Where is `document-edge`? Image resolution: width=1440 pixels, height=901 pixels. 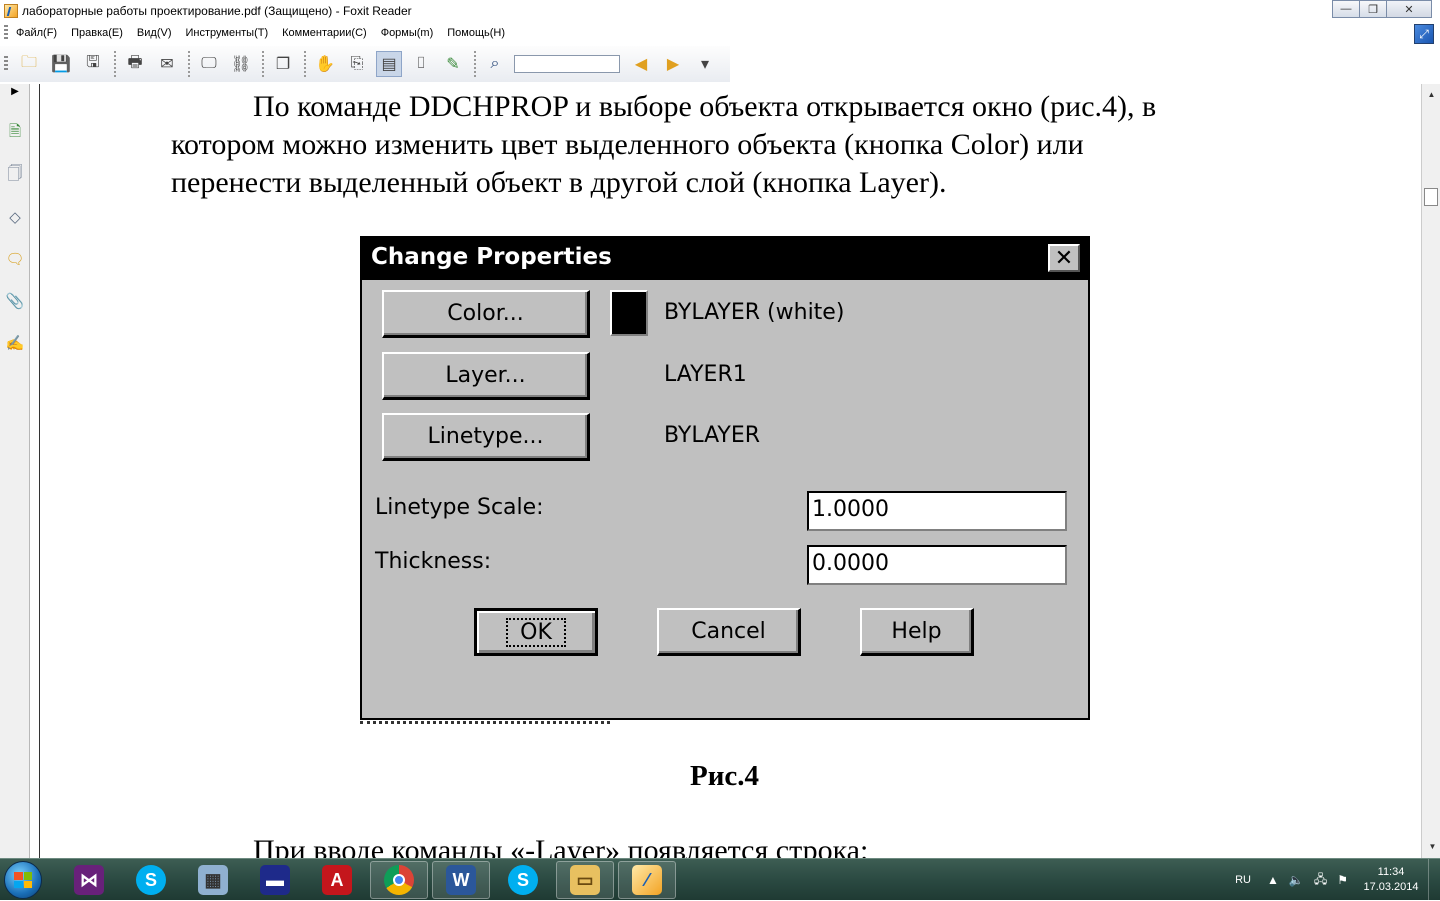
document-edge is located at coordinates (35, 471).